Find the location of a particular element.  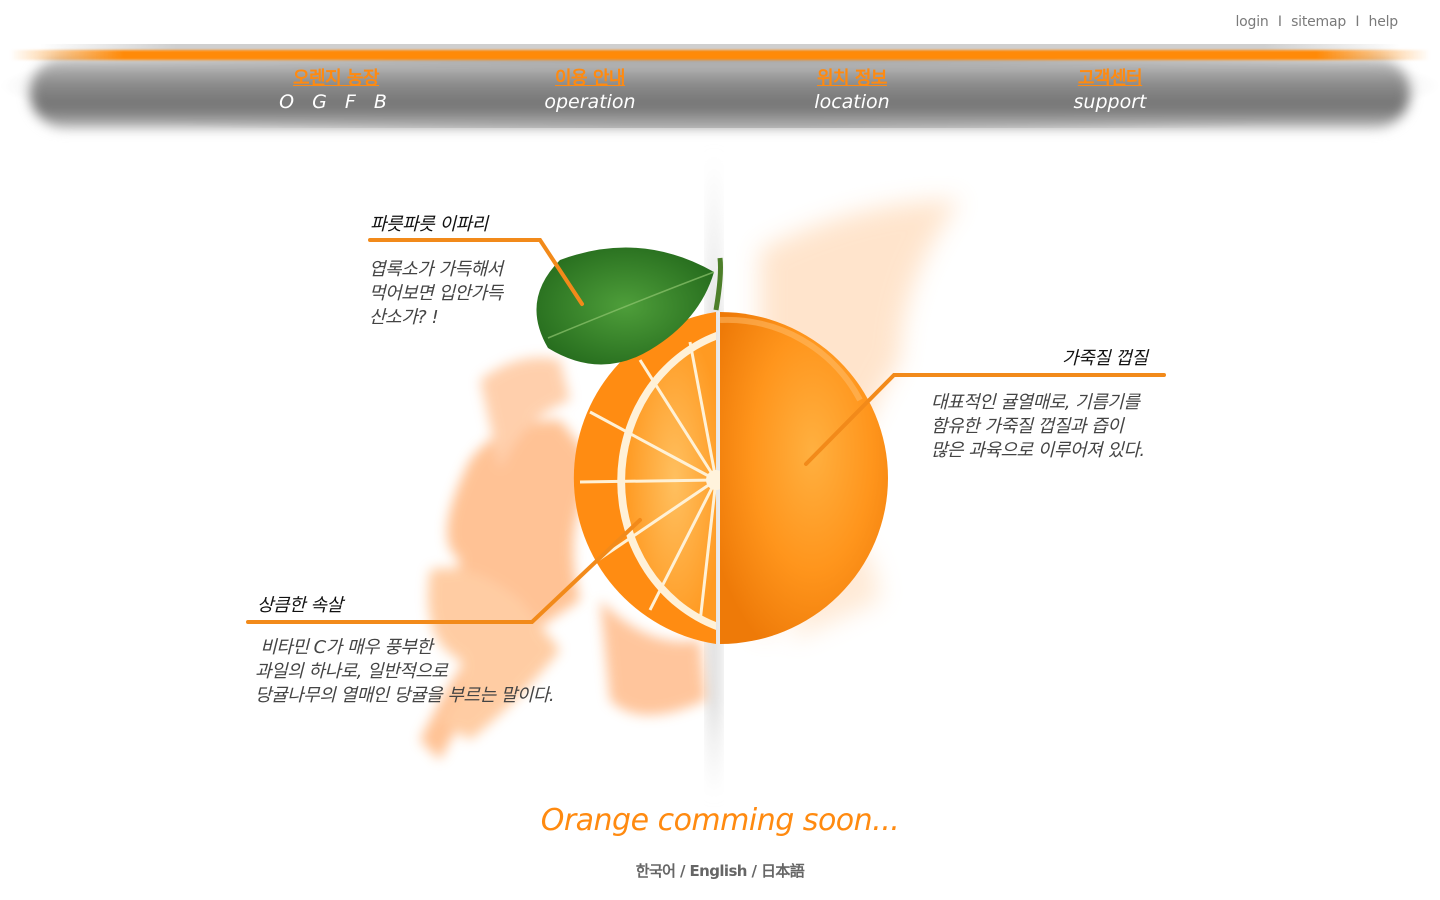

language-selector: 한국어 / English / 日本語 is located at coordinates (720, 870).